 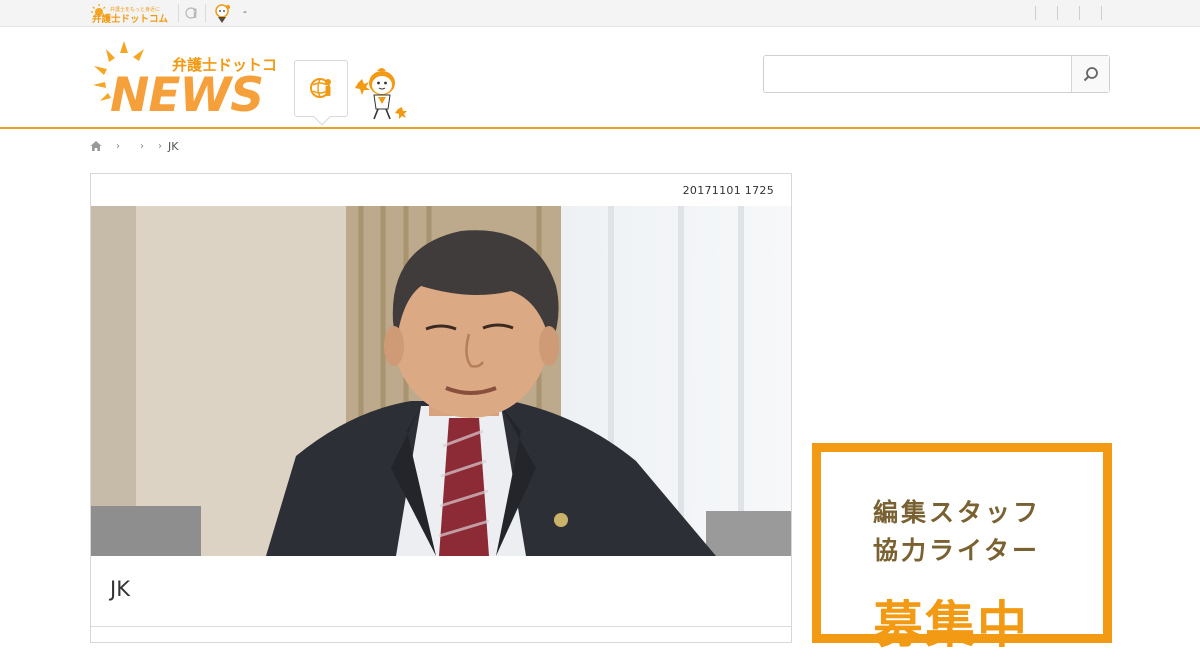 What do you see at coordinates (957, 512) in the screenshot?
I see `banner-line-editorial-staff: 編集スタッフ` at bounding box center [957, 512].